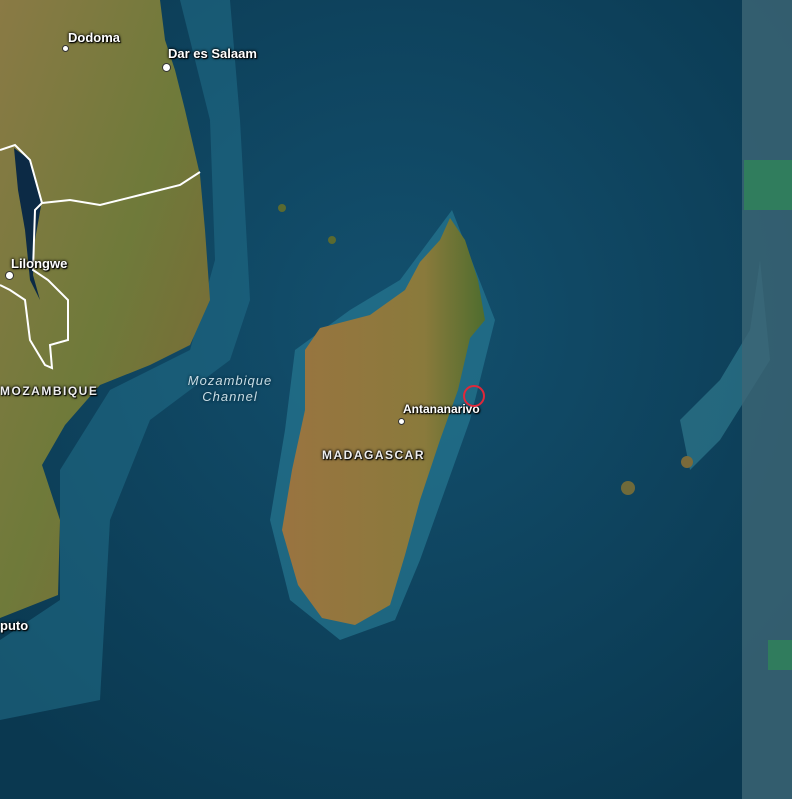  I want to click on country-label-mozambique: MOZAMBIQUE, so click(49, 391).